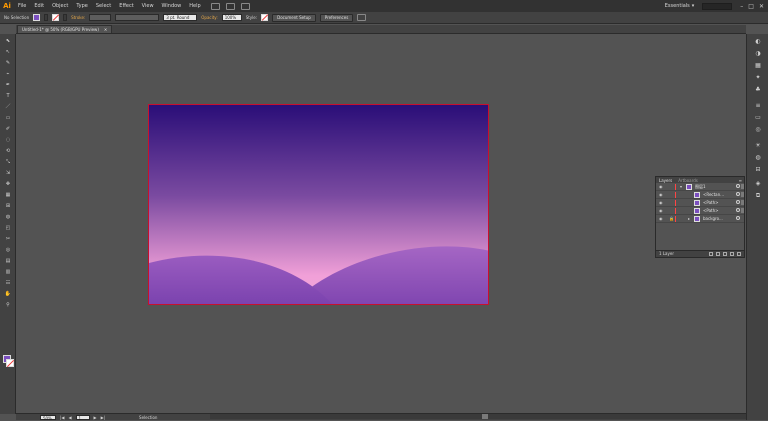 This screenshot has height=421, width=768. I want to click on brushes-icon: ✦, so click(758, 77).